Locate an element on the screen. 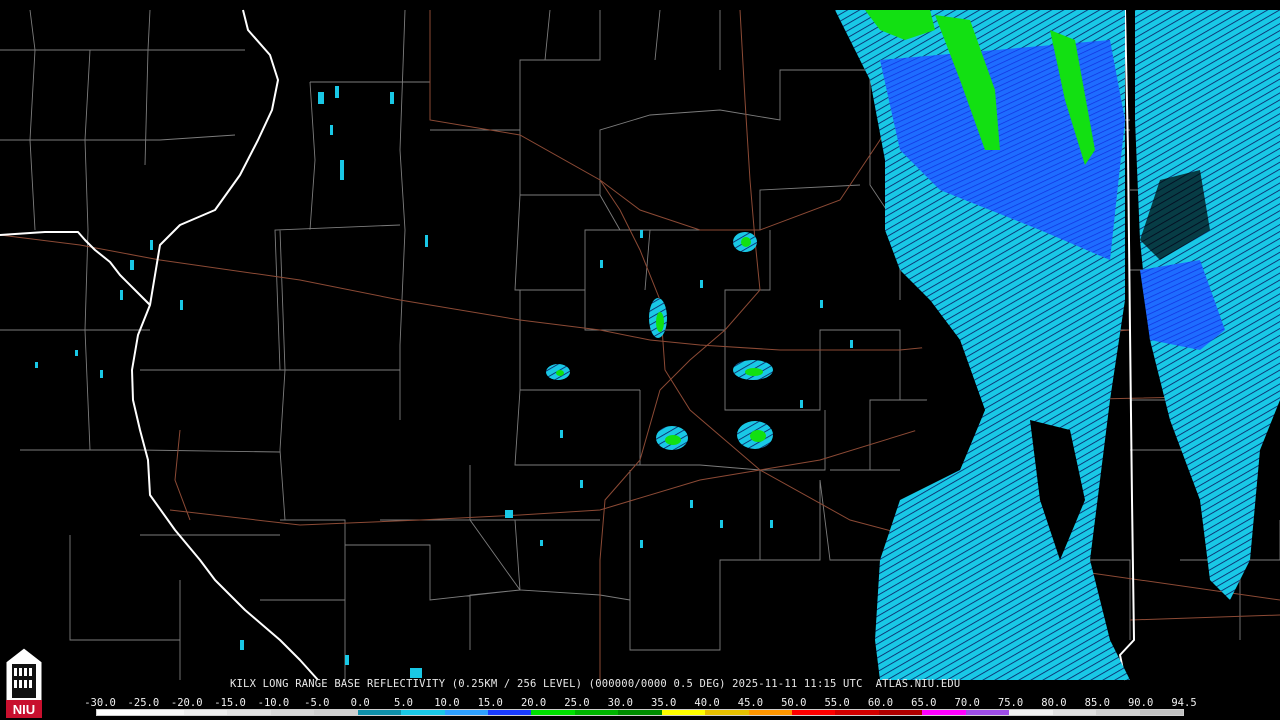 The image size is (1280, 720). colorbar-label: 60.0 is located at coordinates (880, 703).